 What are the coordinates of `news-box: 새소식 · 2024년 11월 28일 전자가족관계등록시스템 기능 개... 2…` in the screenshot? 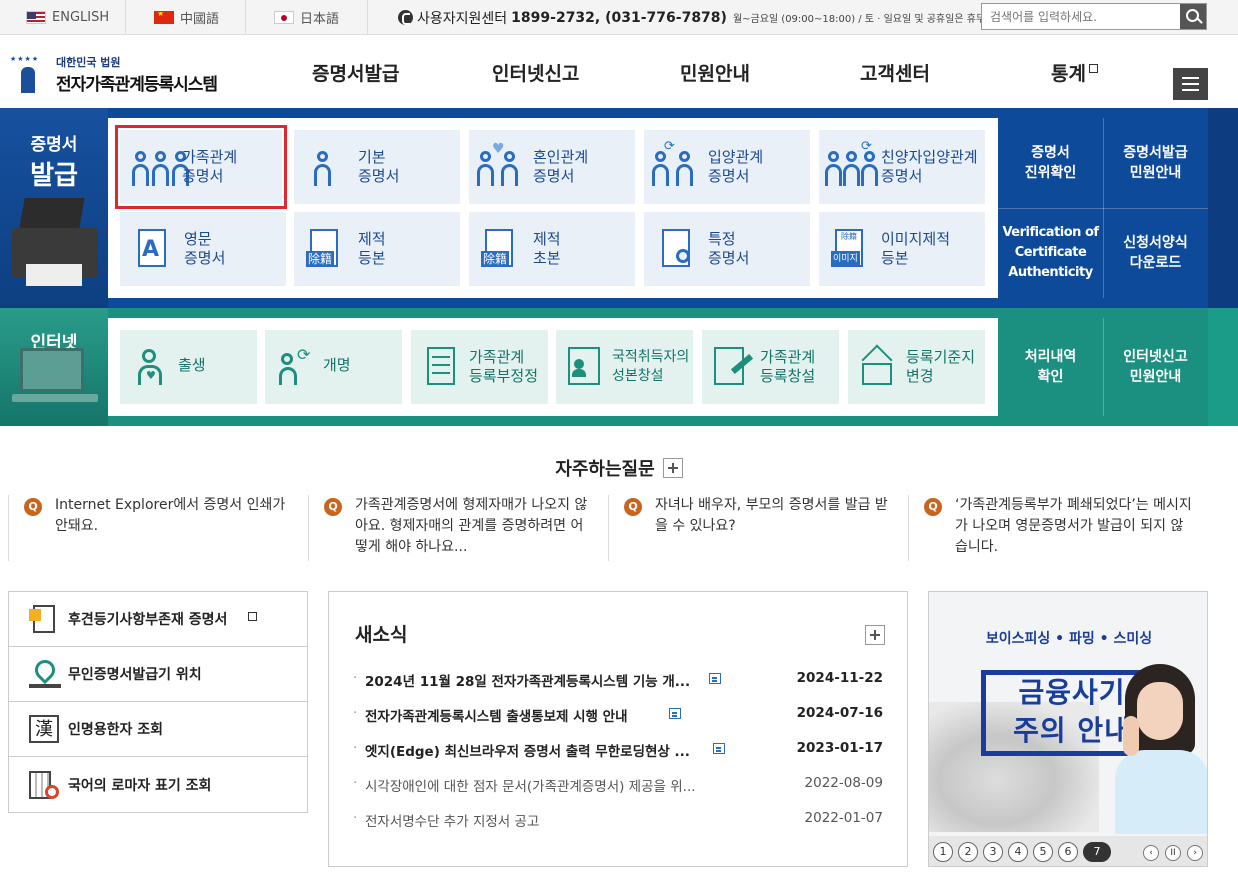 It's located at (618, 729).